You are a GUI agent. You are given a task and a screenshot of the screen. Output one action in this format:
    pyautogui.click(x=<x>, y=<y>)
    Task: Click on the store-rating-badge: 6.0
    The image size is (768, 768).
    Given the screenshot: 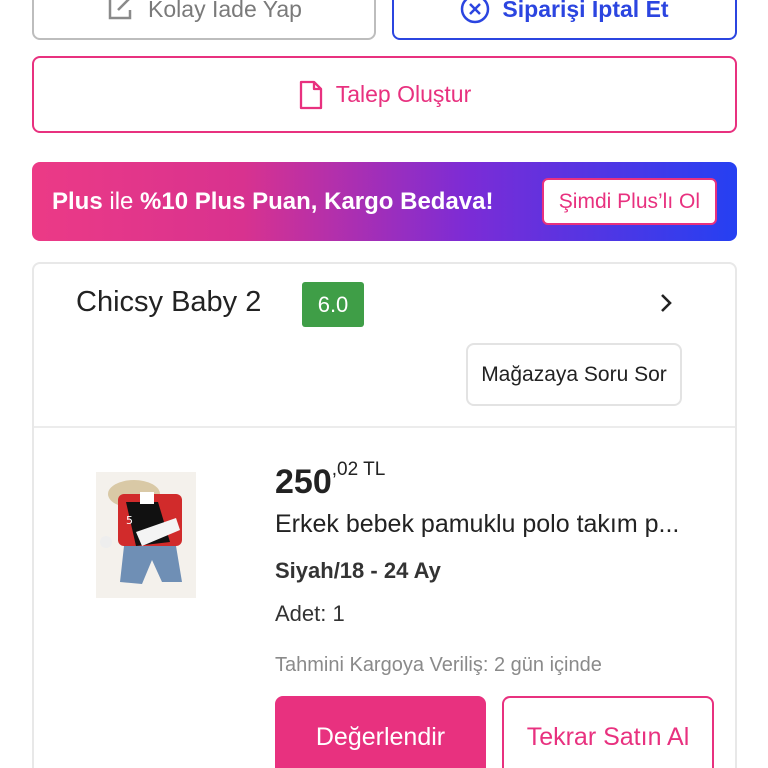 What is the action you would take?
    pyautogui.click(x=333, y=304)
    